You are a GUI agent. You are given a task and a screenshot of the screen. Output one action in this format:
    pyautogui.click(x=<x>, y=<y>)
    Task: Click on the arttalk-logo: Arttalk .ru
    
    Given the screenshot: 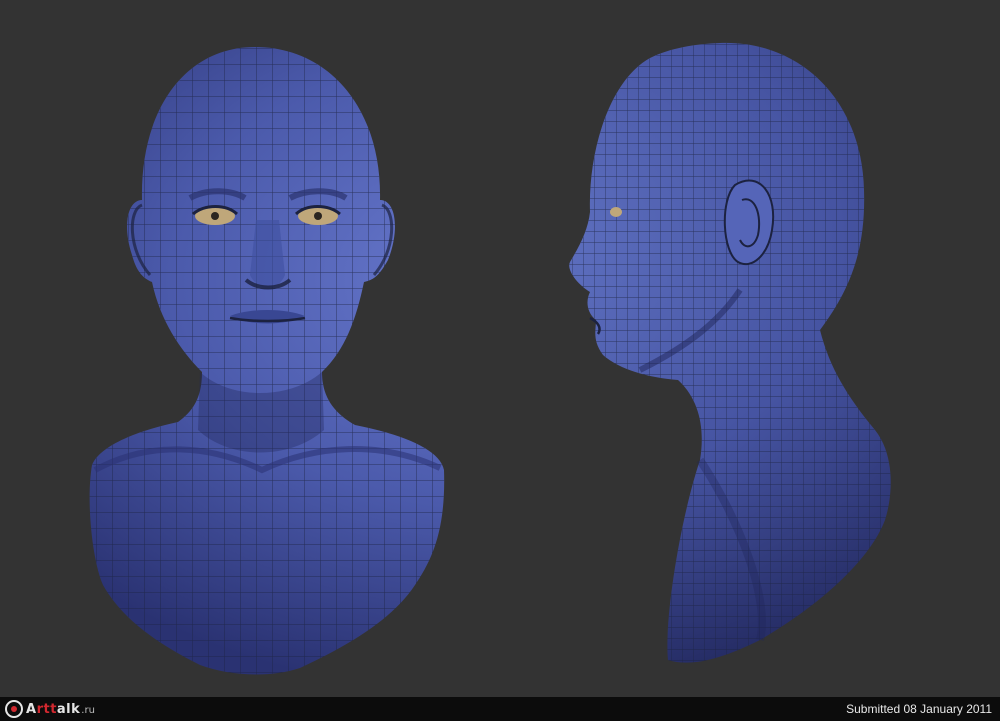 What is the action you would take?
    pyautogui.click(x=49, y=709)
    